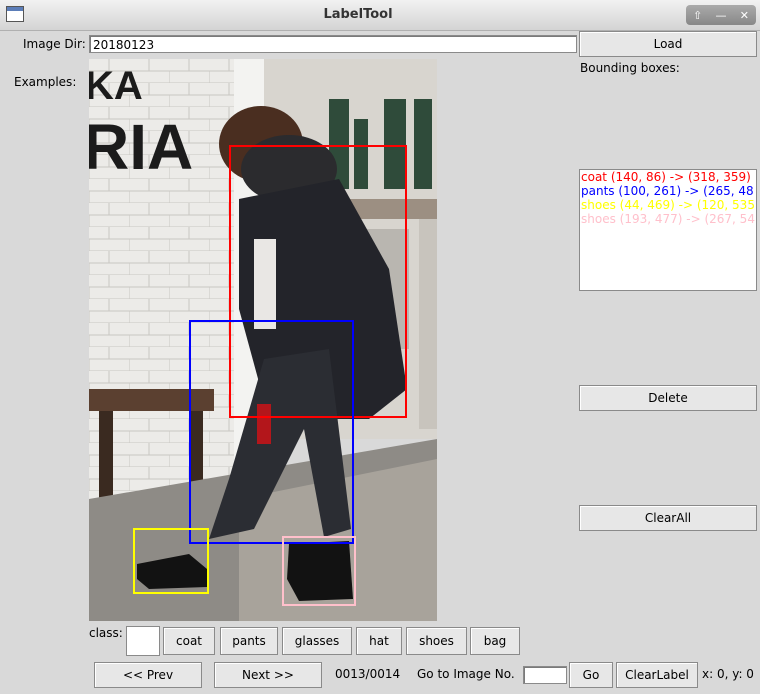 This screenshot has height=694, width=760. Describe the element at coordinates (148, 675) in the screenshot. I see `prev-button: << Prev` at that location.